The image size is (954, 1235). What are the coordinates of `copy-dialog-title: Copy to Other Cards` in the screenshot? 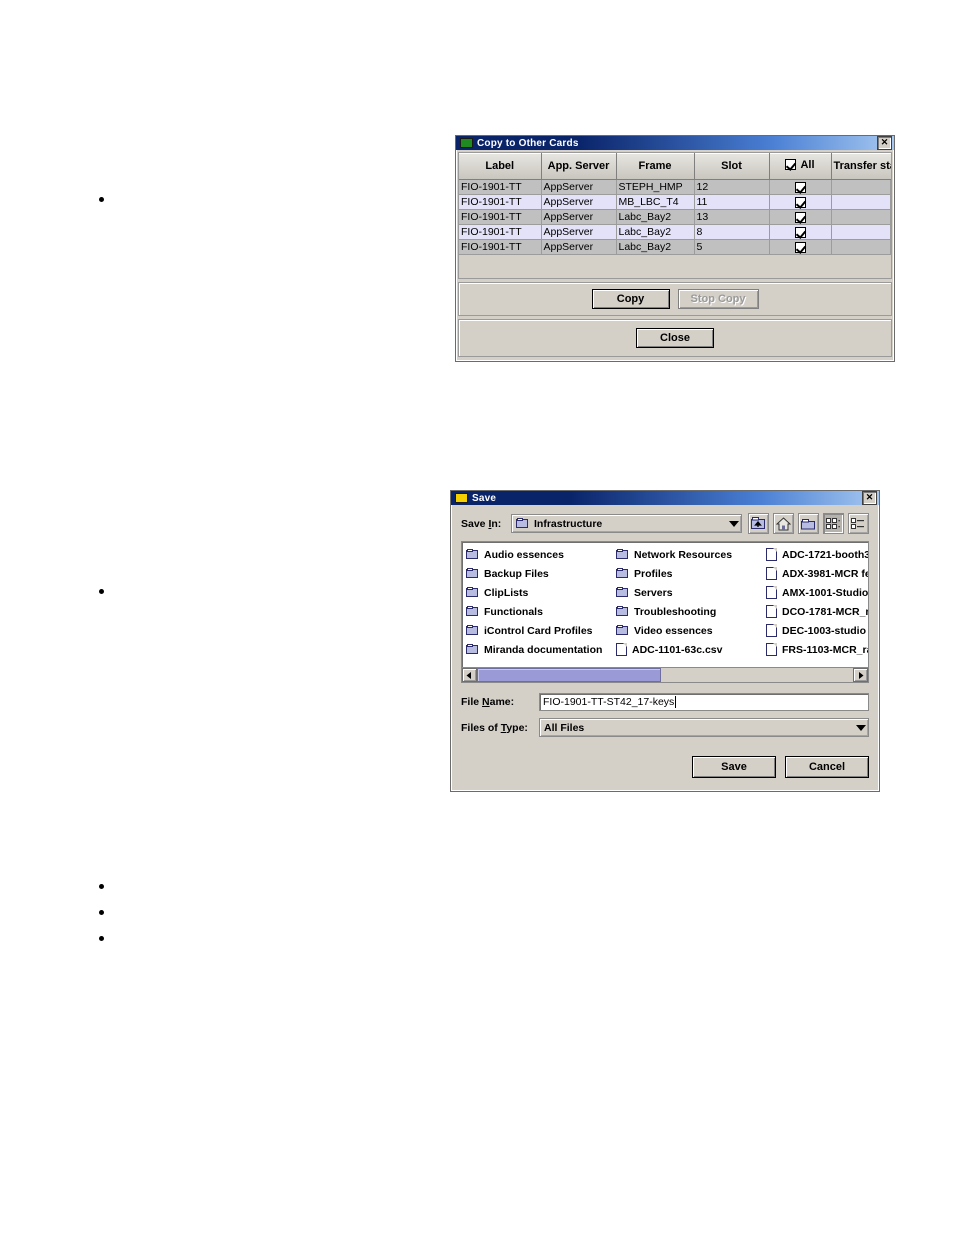 It's located at (528, 143).